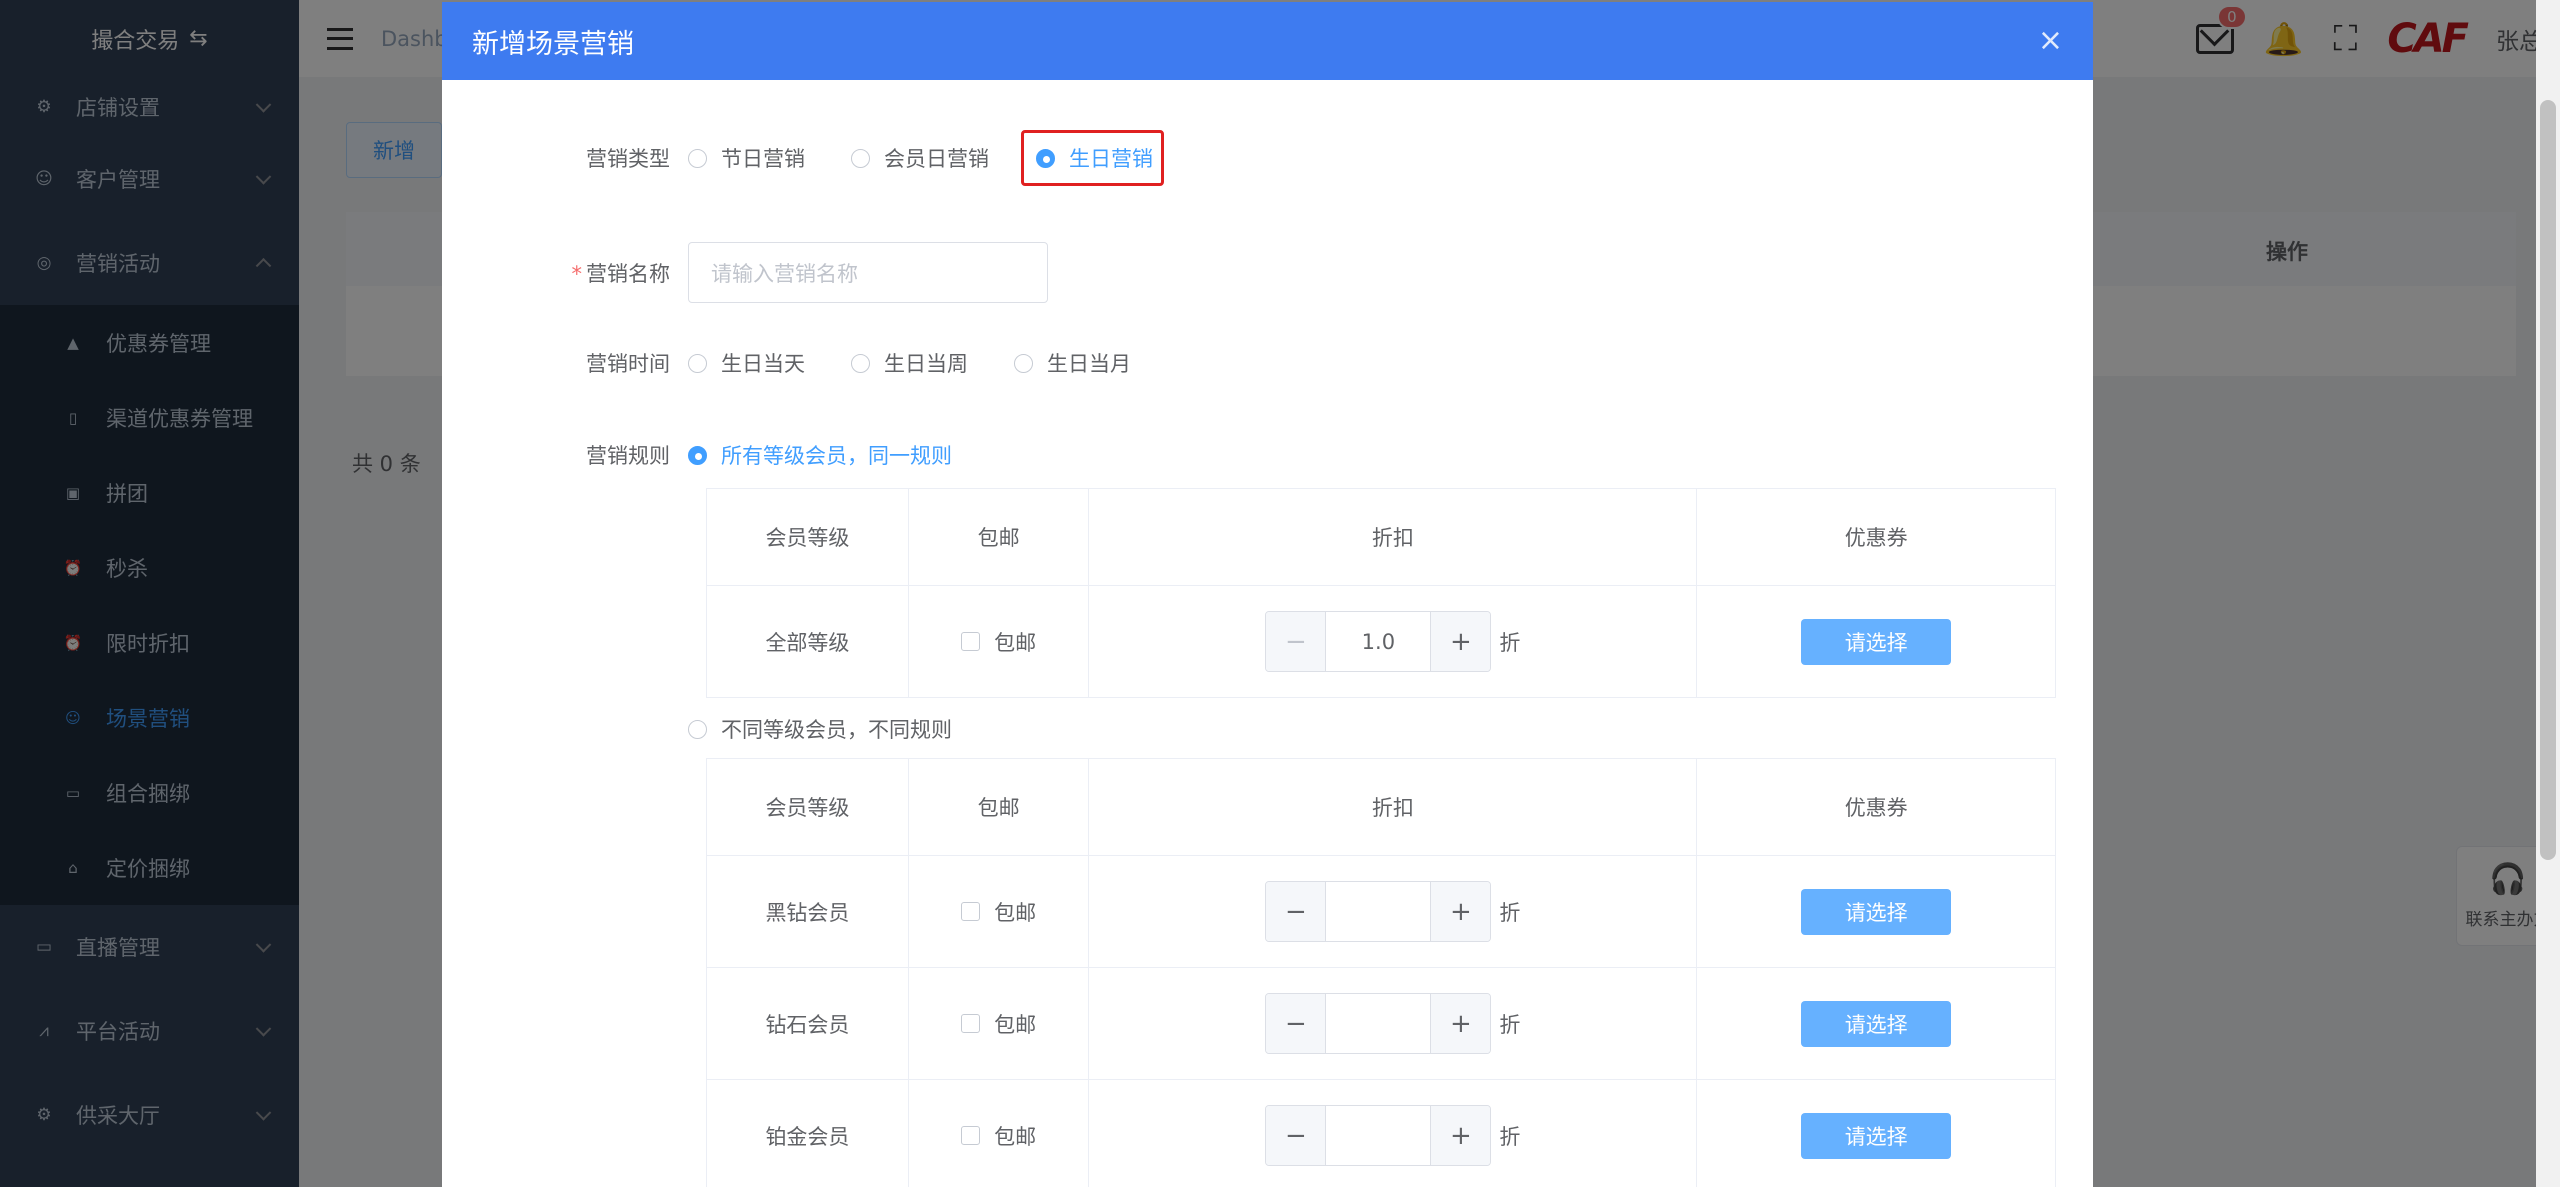 The width and height of the screenshot is (2560, 1187). What do you see at coordinates (807, 911) in the screenshot?
I see `cell-level: 黑钻会员` at bounding box center [807, 911].